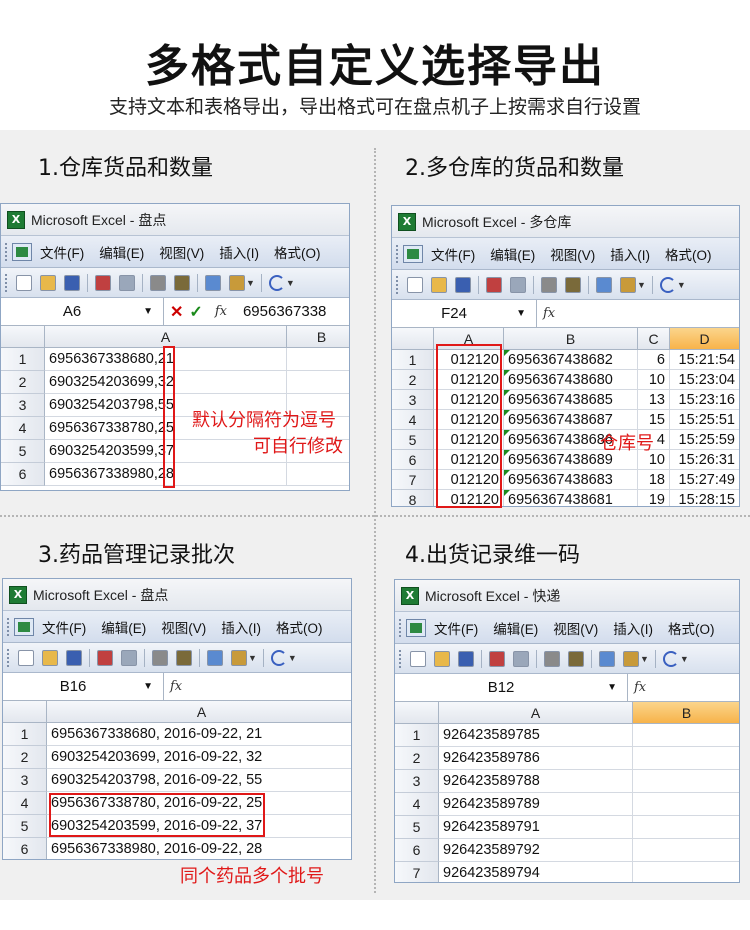 The width and height of the screenshot is (750, 930). Describe the element at coordinates (536, 850) in the screenshot. I see `table-cell: 926423589792` at that location.